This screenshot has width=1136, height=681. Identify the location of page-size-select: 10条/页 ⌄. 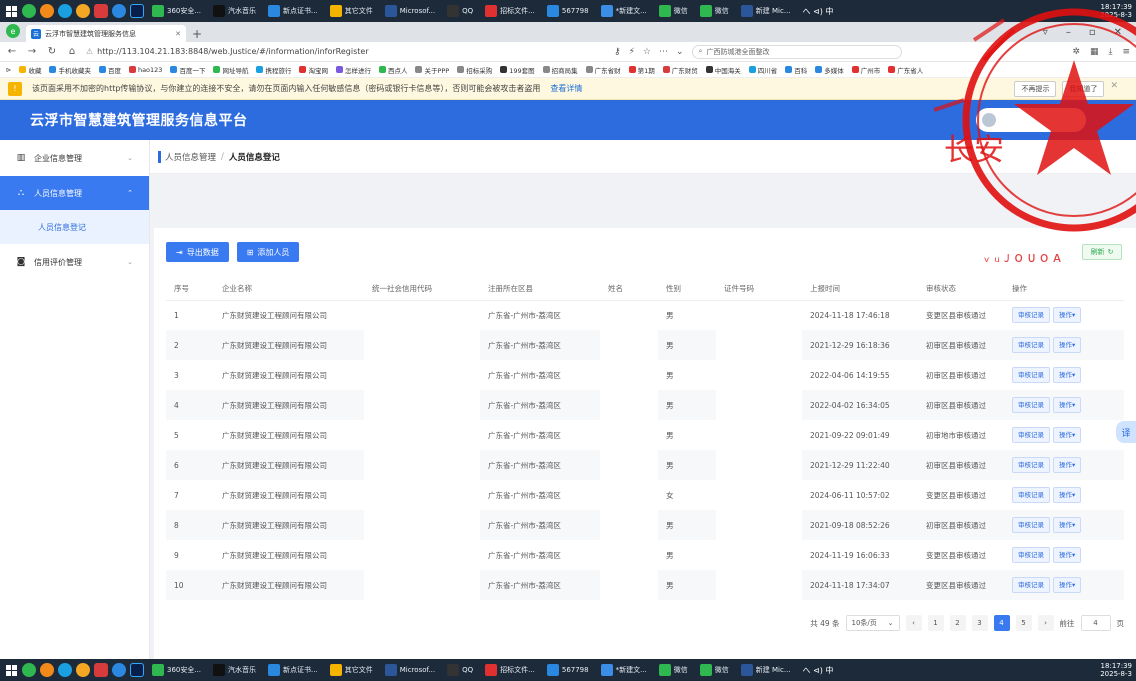
(872, 623).